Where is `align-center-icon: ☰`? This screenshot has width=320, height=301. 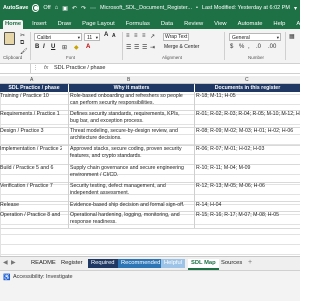 align-center-icon: ☰ is located at coordinates (136, 47).